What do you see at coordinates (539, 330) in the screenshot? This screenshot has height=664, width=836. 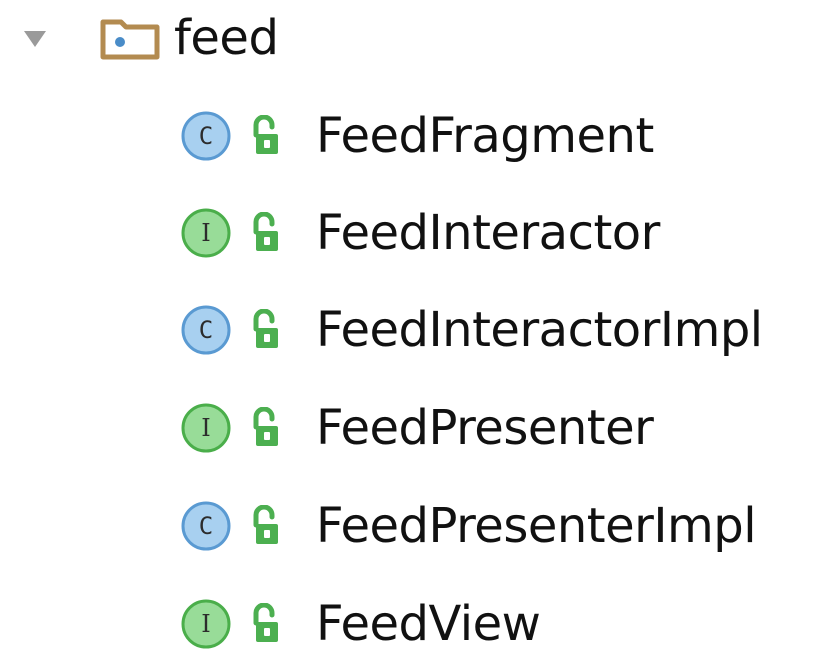 I see `tree-item-label: FeedInteractorImpl` at bounding box center [539, 330].